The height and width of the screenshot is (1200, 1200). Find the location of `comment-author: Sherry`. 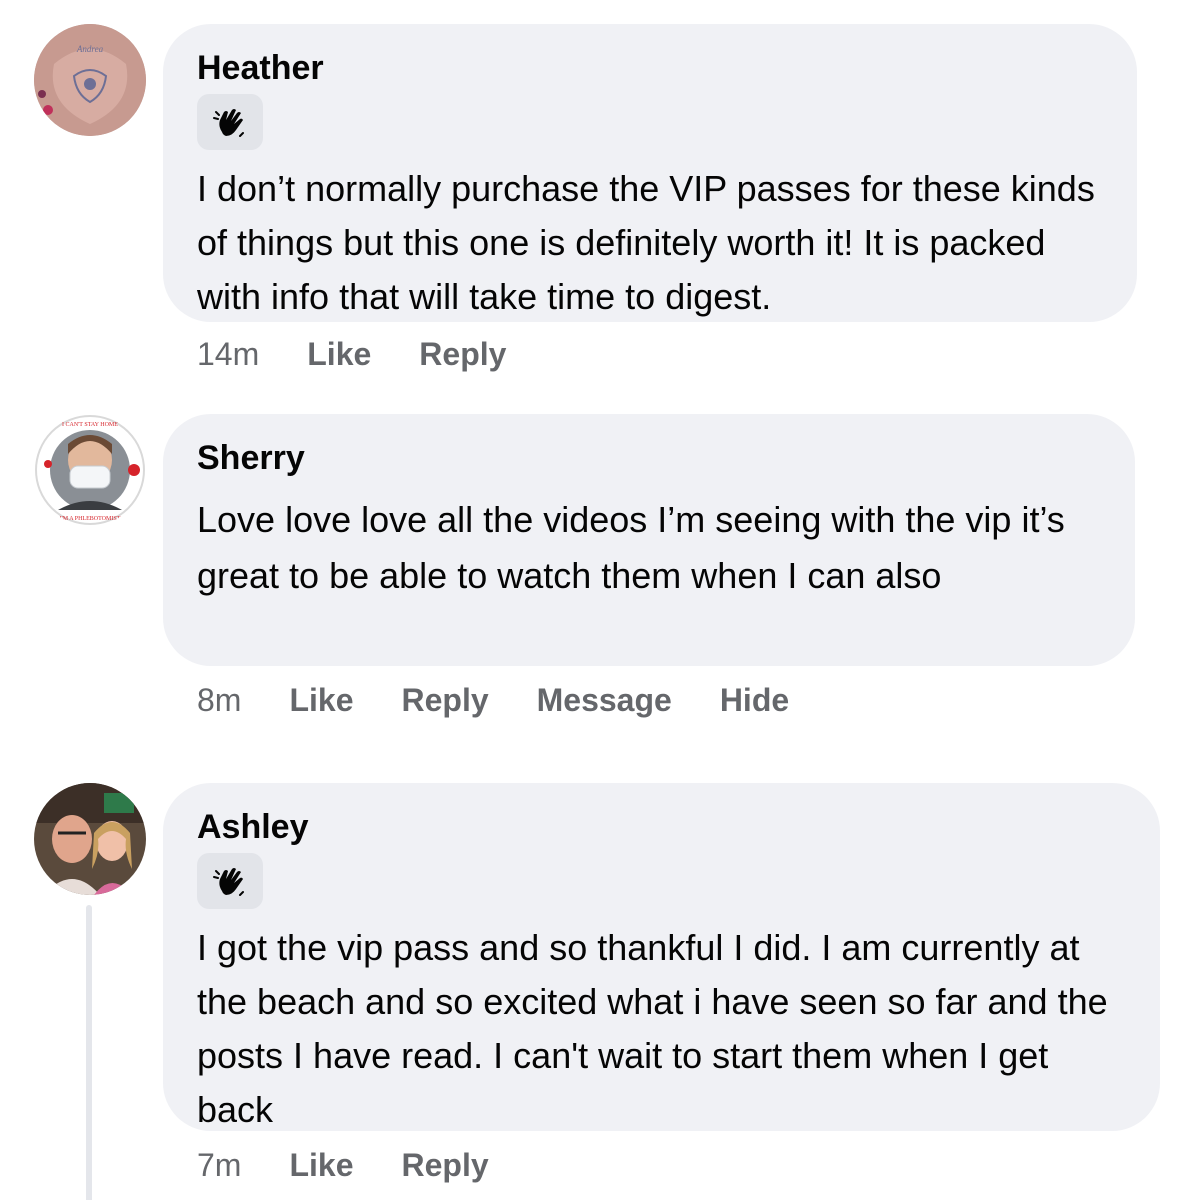

comment-author: Sherry is located at coordinates (649, 458).